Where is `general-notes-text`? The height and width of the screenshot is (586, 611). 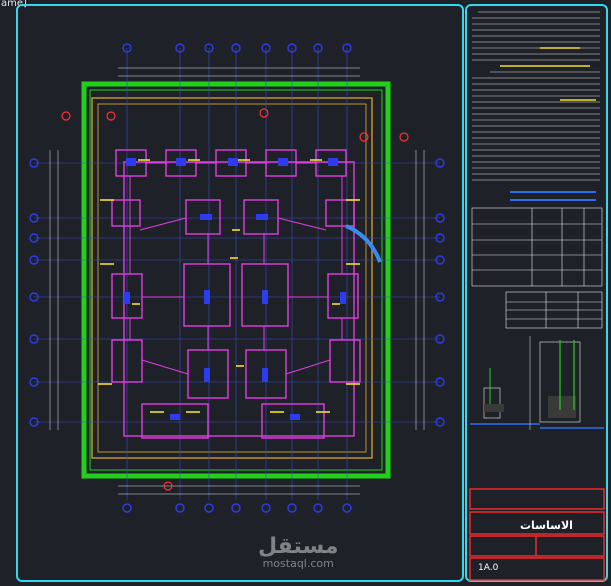
general-notes-text is located at coordinates (536, 96).